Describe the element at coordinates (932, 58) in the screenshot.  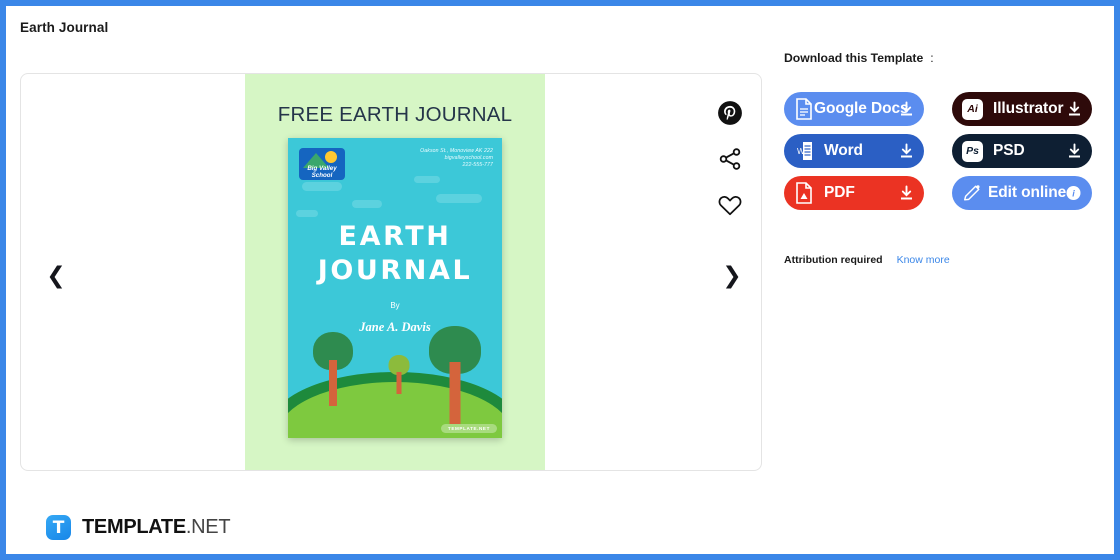
I see `download-heading-colon: :` at that location.